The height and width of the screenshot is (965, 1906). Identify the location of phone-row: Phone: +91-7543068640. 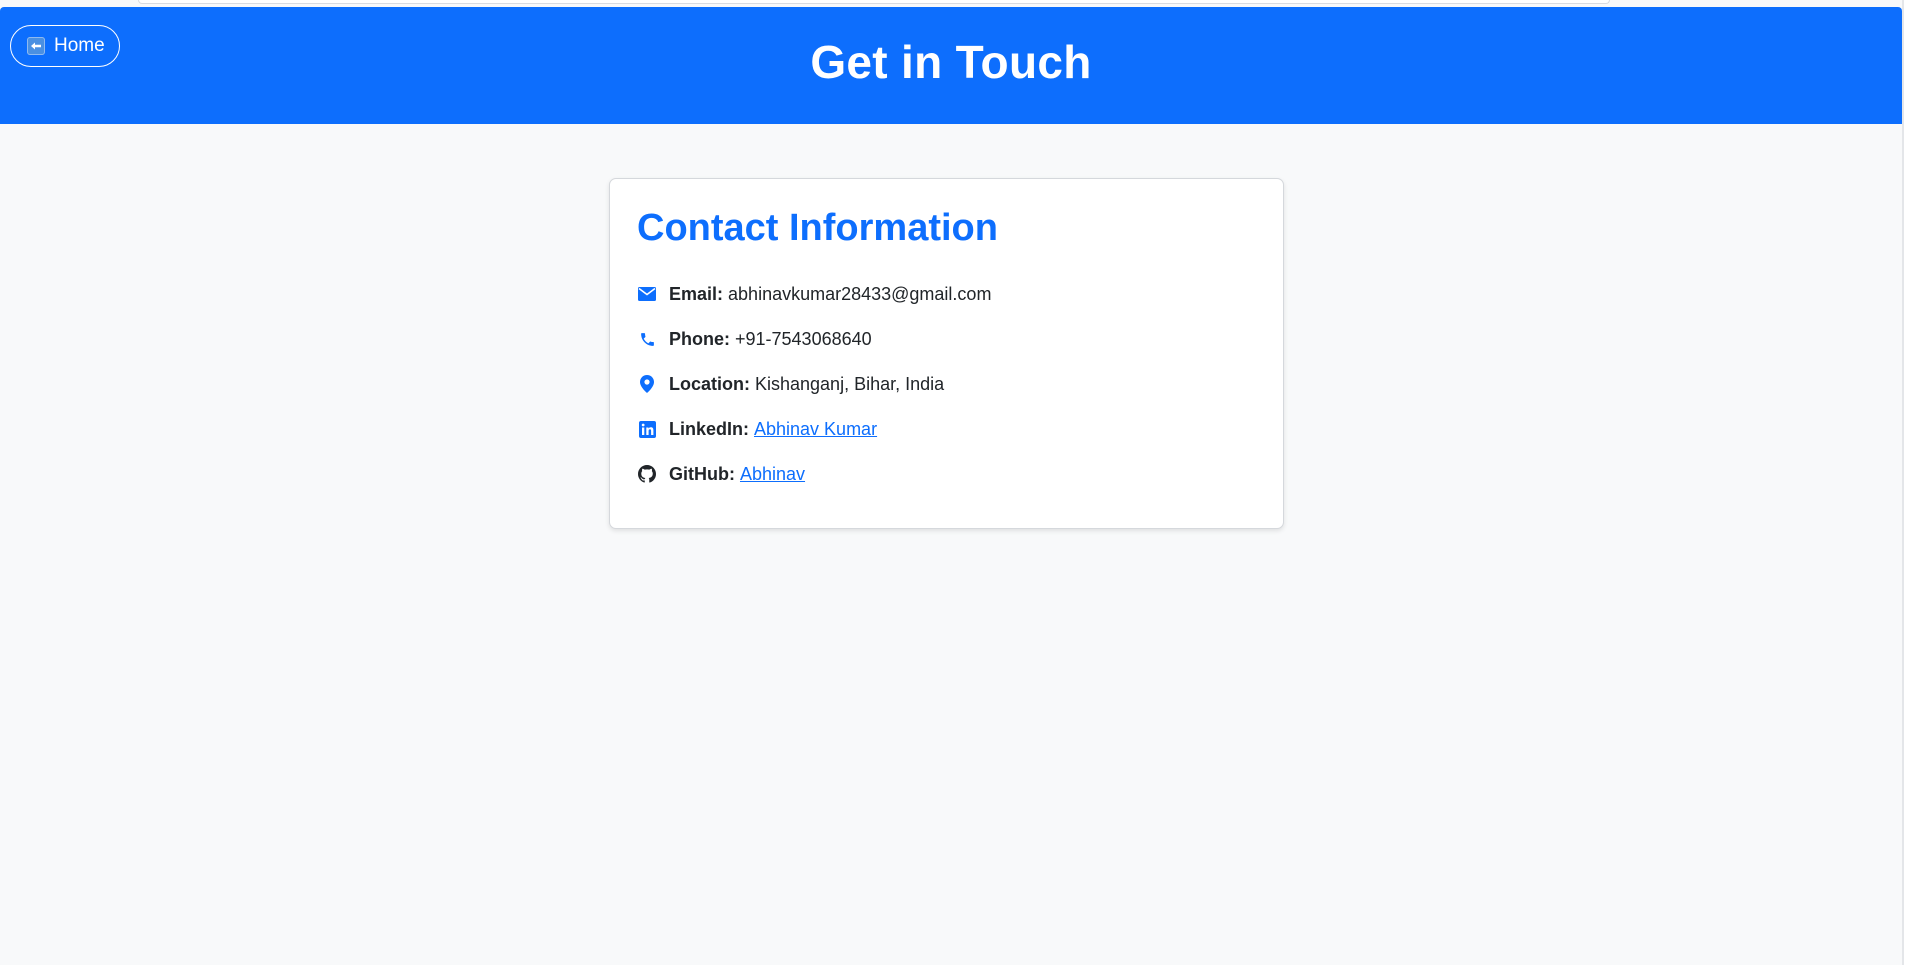
(754, 339).